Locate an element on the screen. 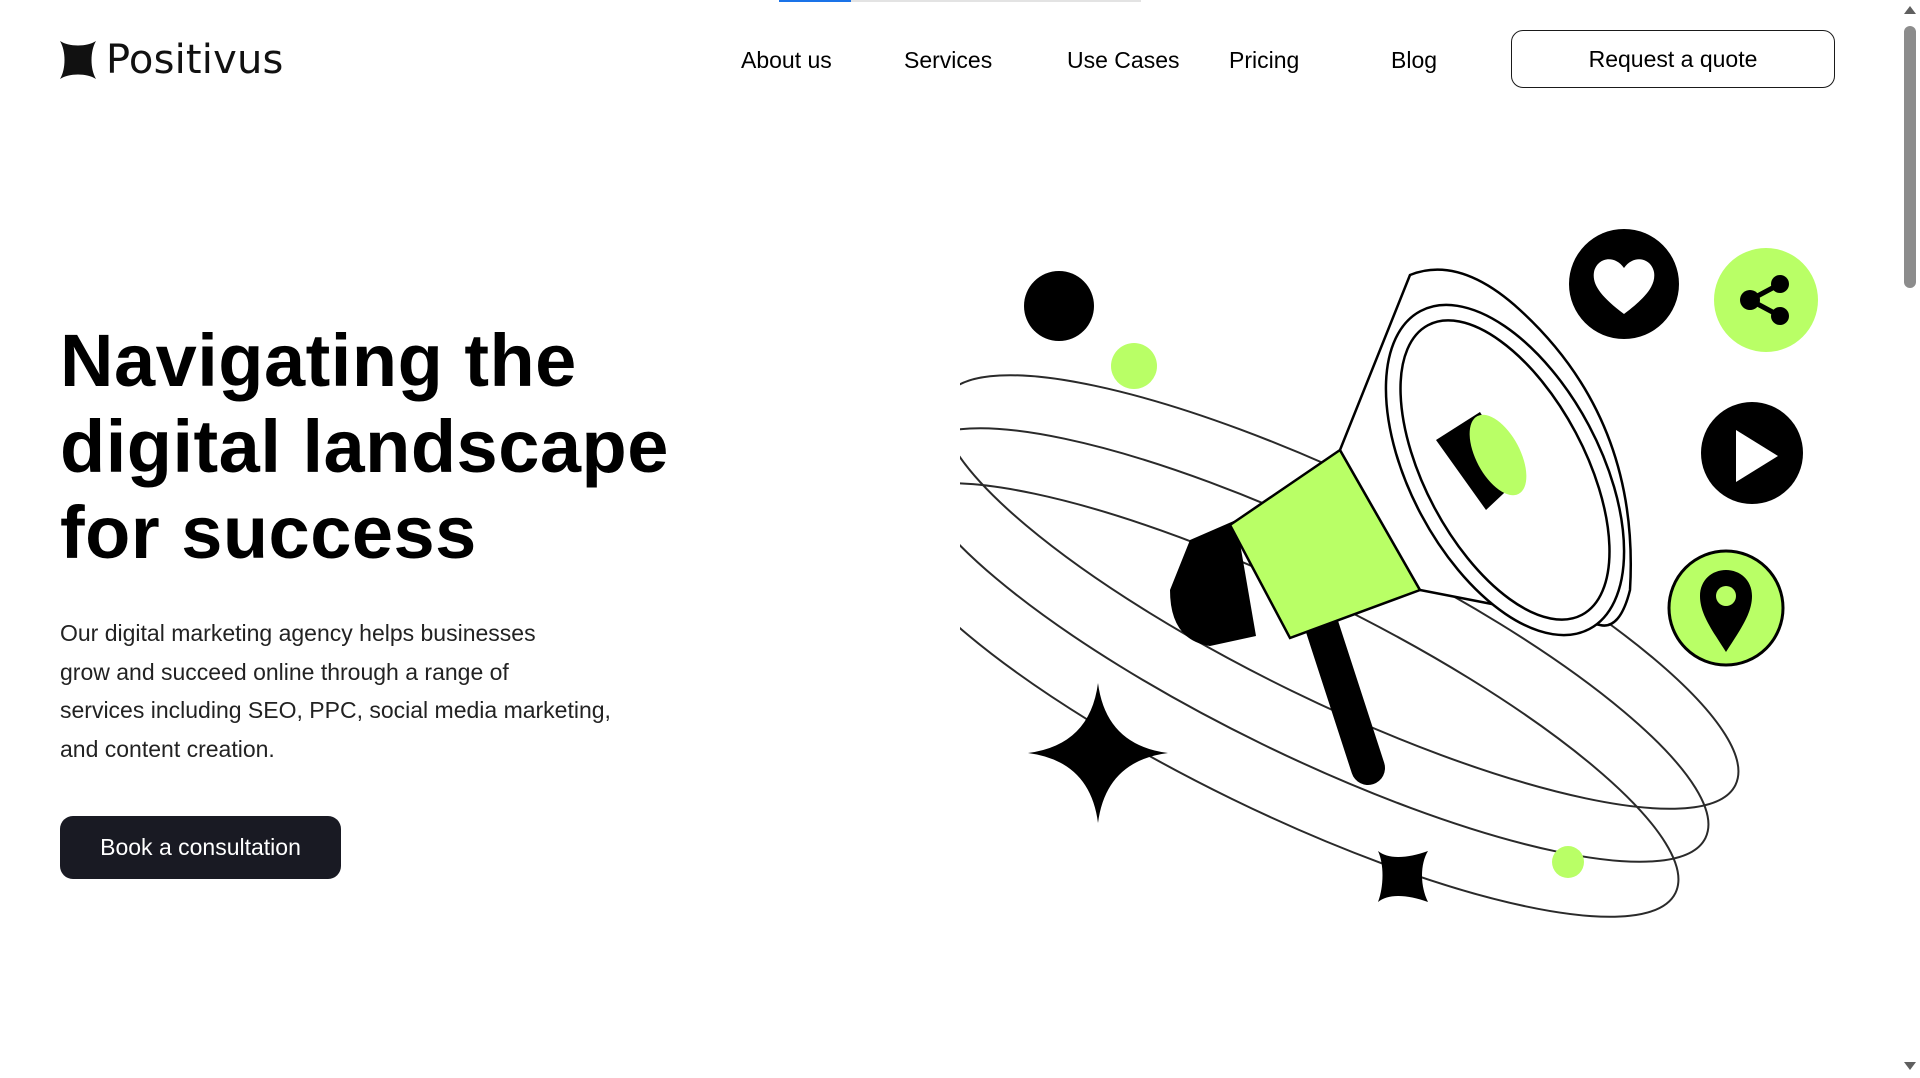  heart-icon is located at coordinates (1624, 284).